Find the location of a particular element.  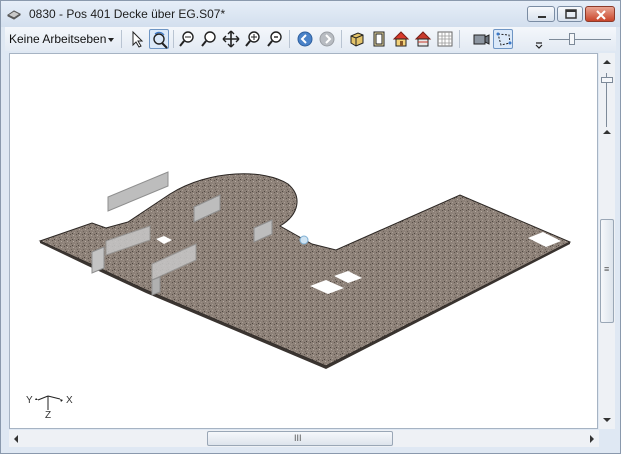

house-section-icon is located at coordinates (423, 39).